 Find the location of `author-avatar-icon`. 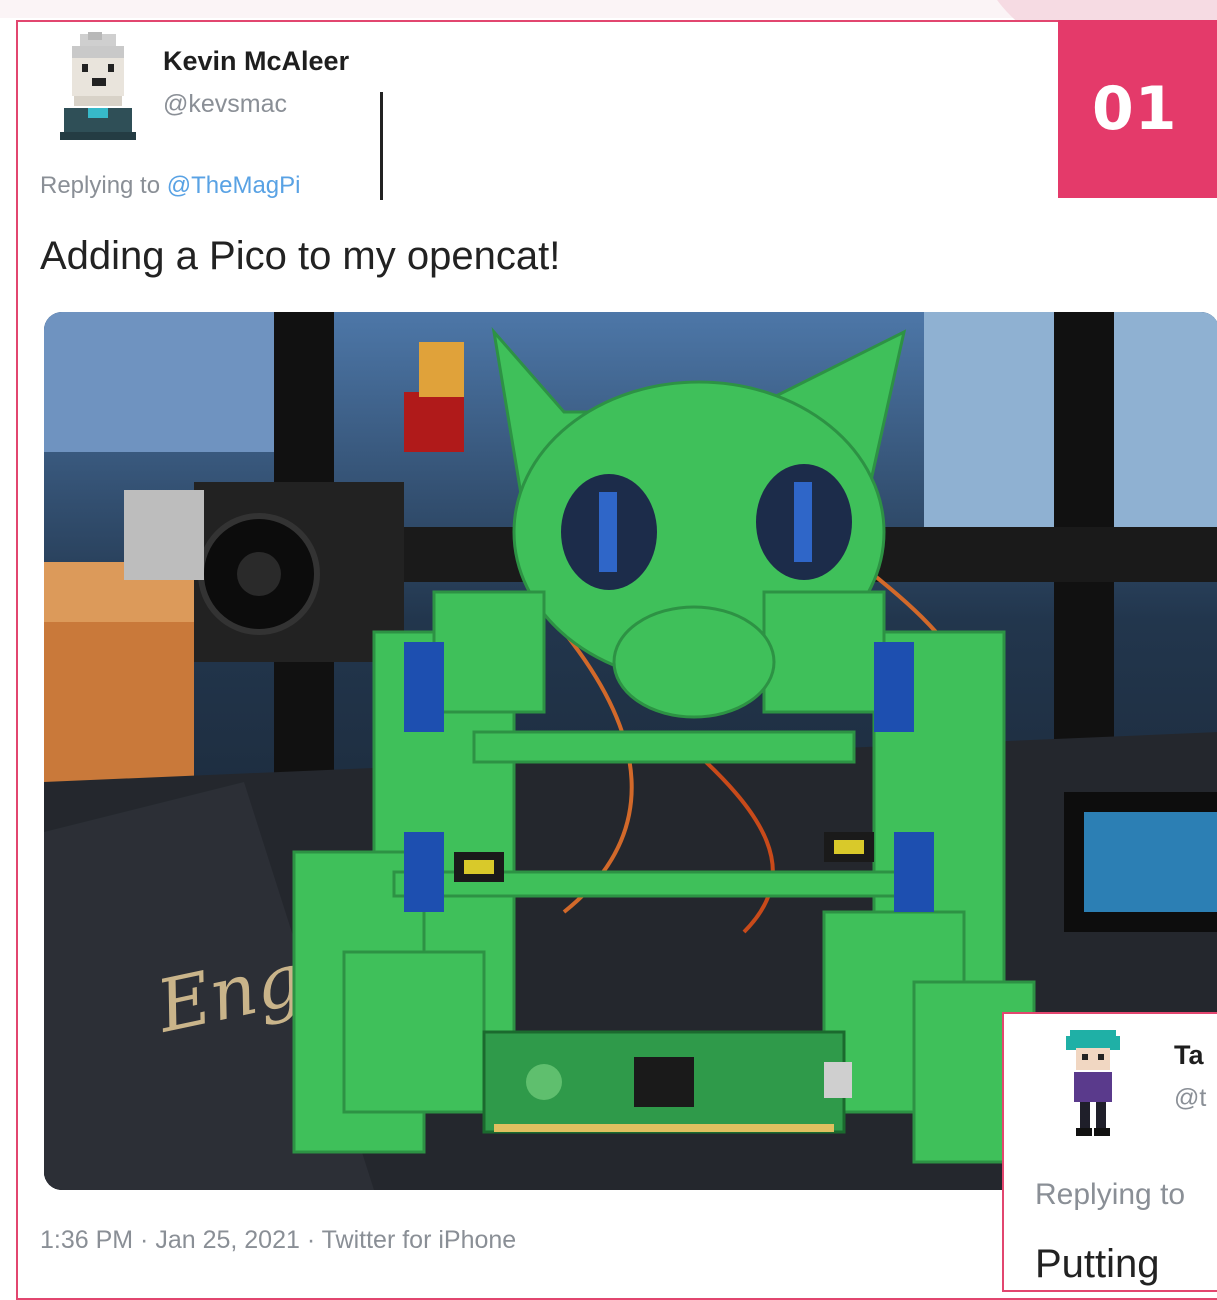

author-avatar-icon is located at coordinates (98, 87).